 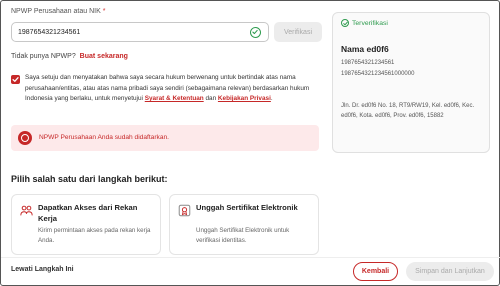 I want to click on card-title: Dapatkan Akses dari Rekan Kerja, so click(x=88, y=213).